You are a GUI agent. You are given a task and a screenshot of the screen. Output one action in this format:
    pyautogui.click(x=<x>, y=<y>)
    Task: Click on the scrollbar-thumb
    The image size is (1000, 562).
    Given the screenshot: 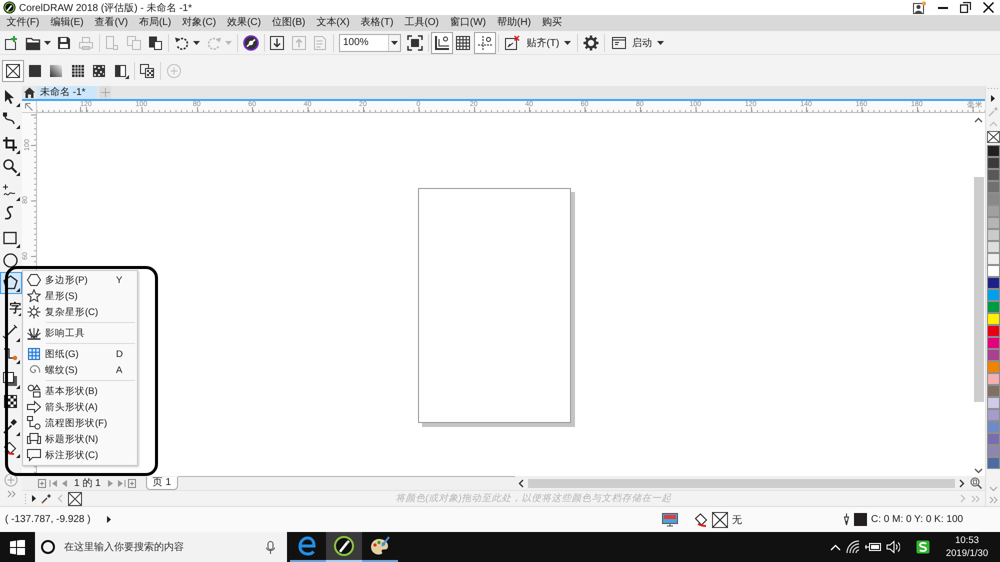 What is the action you would take?
    pyautogui.click(x=979, y=289)
    